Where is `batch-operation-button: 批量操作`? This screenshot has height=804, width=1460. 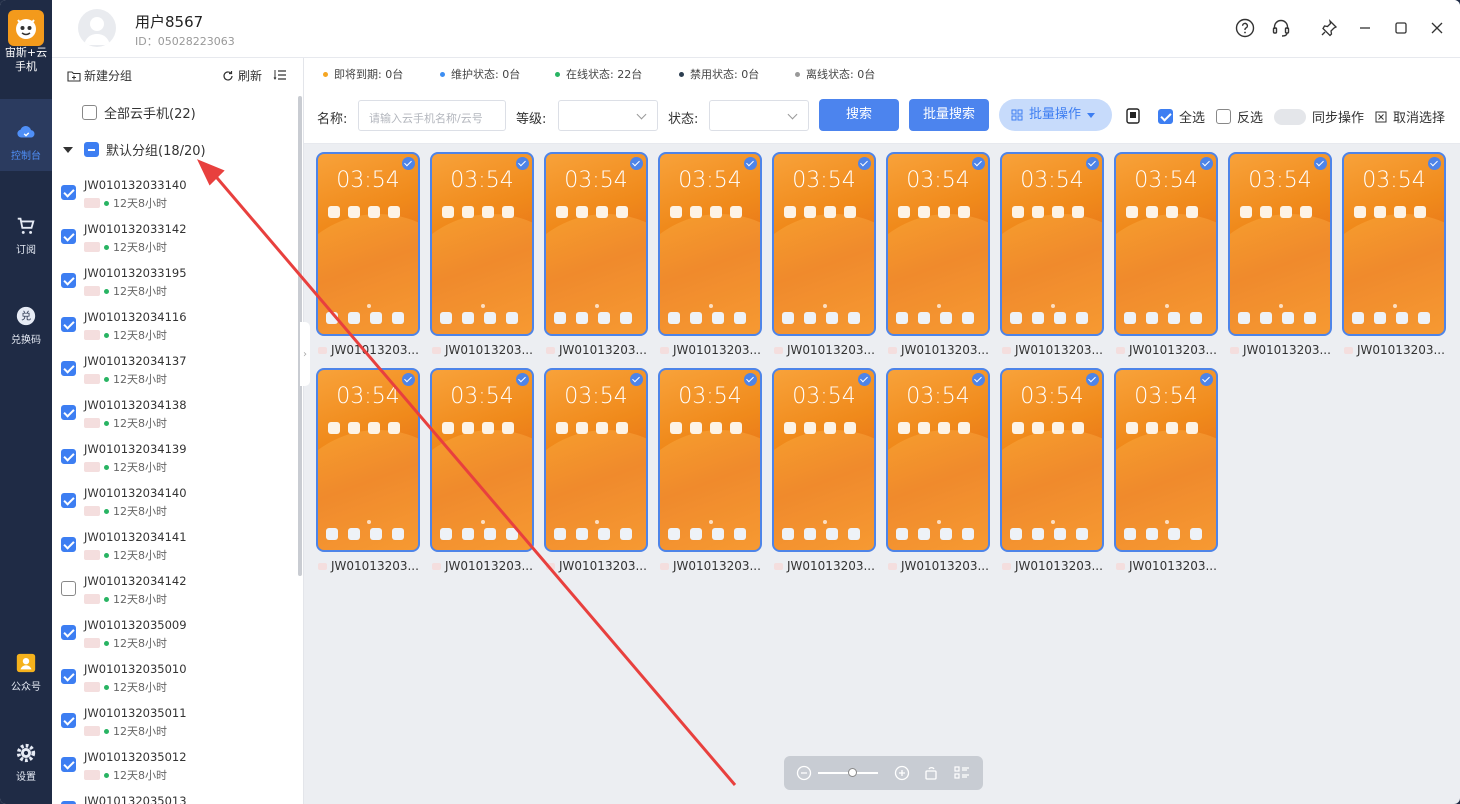 batch-operation-button: 批量操作 is located at coordinates (1055, 115).